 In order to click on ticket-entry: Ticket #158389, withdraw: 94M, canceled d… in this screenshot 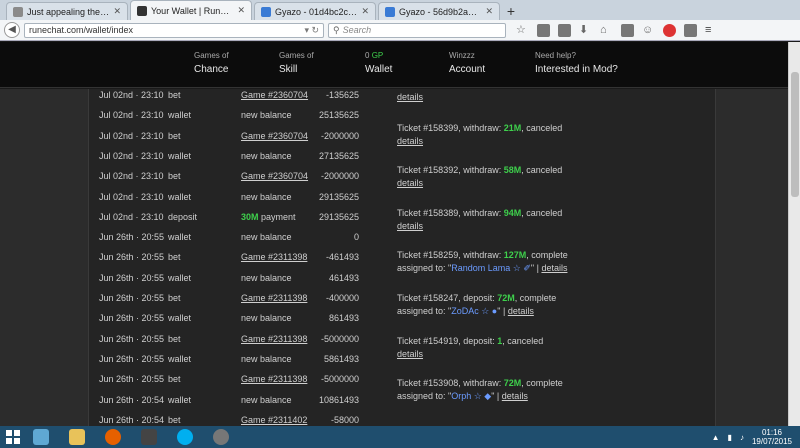, I will do `click(479, 220)`.